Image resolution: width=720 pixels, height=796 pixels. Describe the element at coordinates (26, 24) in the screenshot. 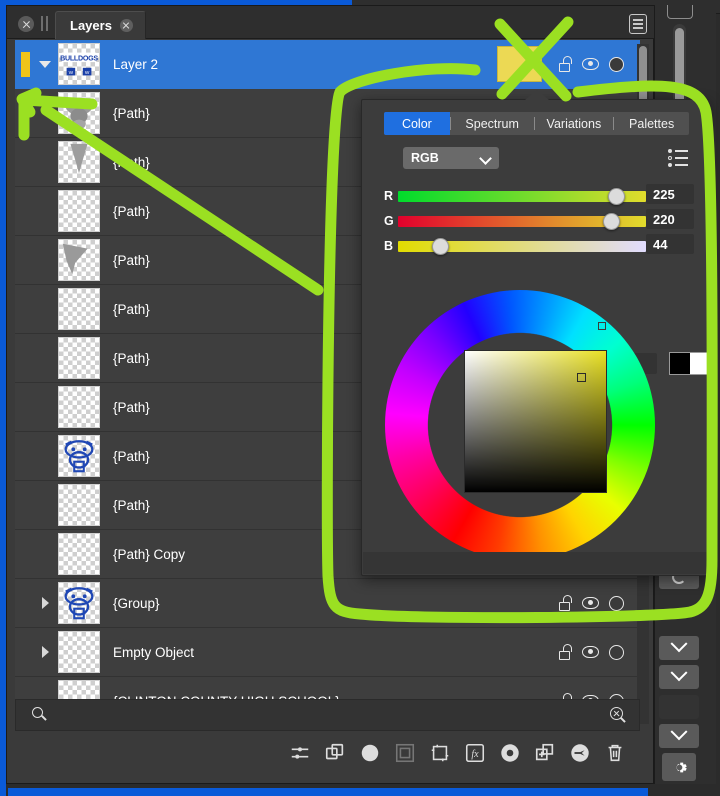

I see `panel-close-icon` at that location.